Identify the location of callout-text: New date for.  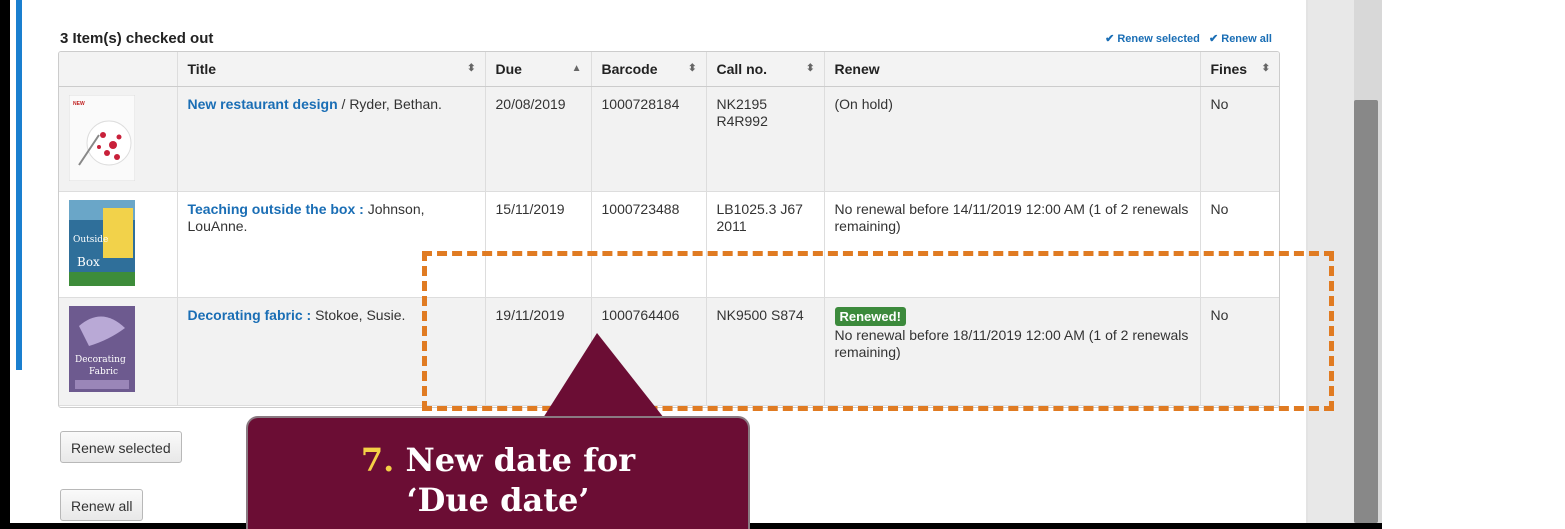
(515, 460).